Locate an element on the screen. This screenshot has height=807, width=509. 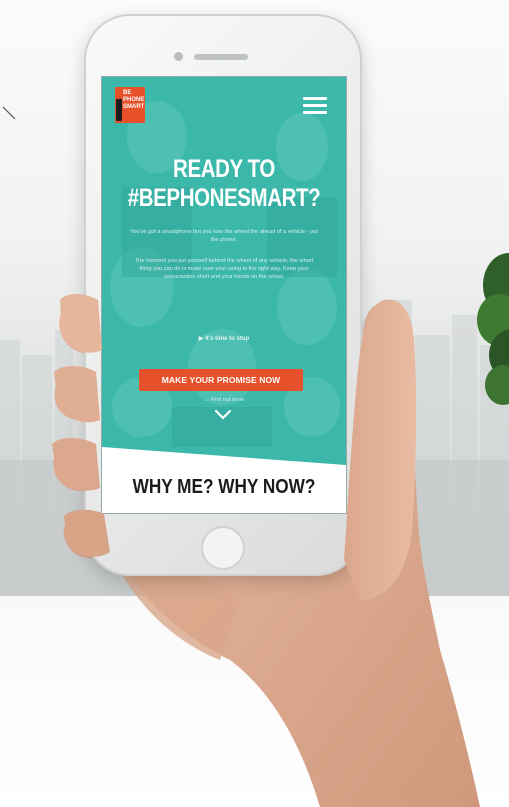
phone-icon is located at coordinates (119, 110).